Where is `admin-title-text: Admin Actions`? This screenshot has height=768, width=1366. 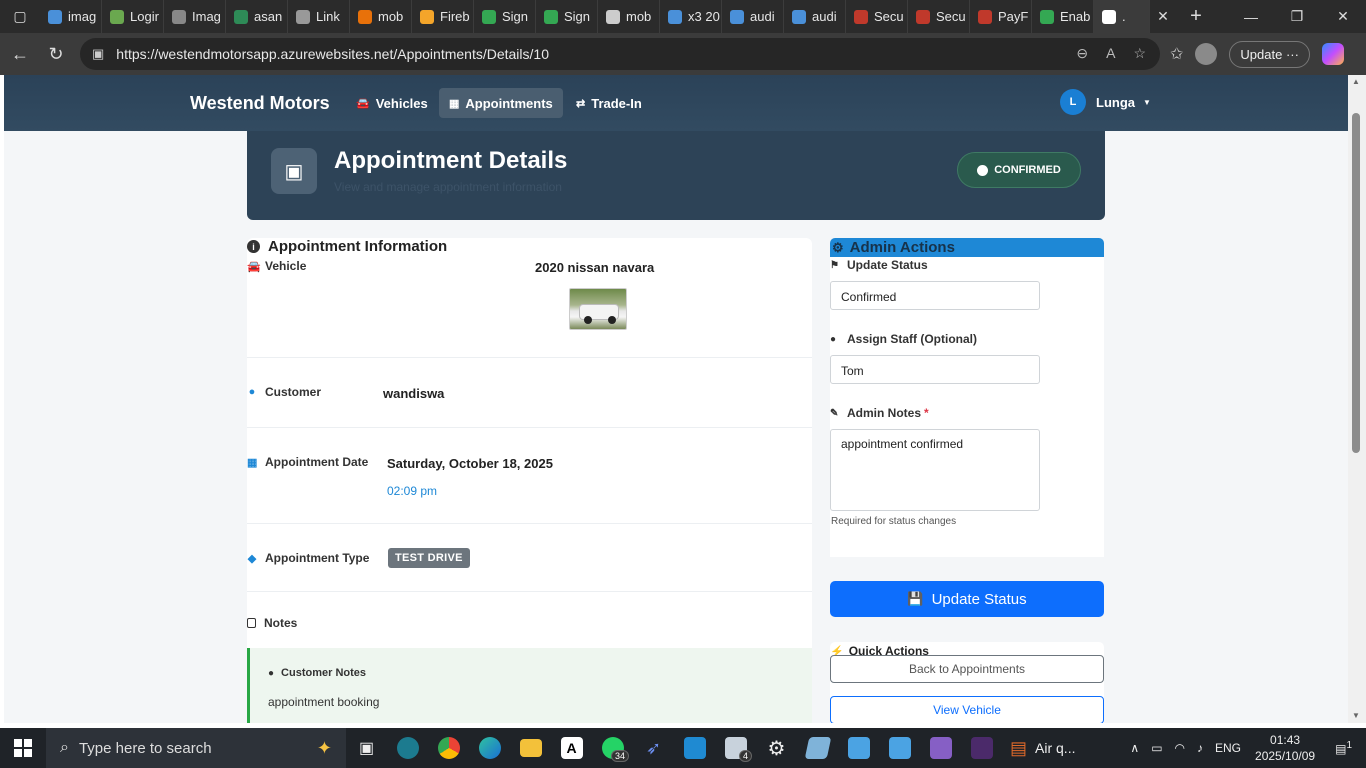
admin-title-text: Admin Actions is located at coordinates (902, 247).